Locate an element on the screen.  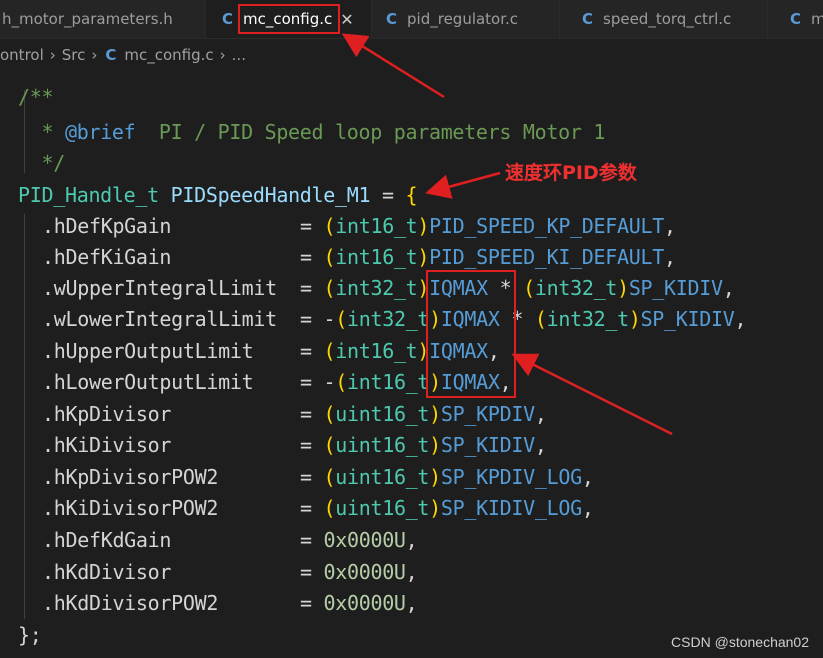
arrow-to-tab is located at coordinates (393, 66).